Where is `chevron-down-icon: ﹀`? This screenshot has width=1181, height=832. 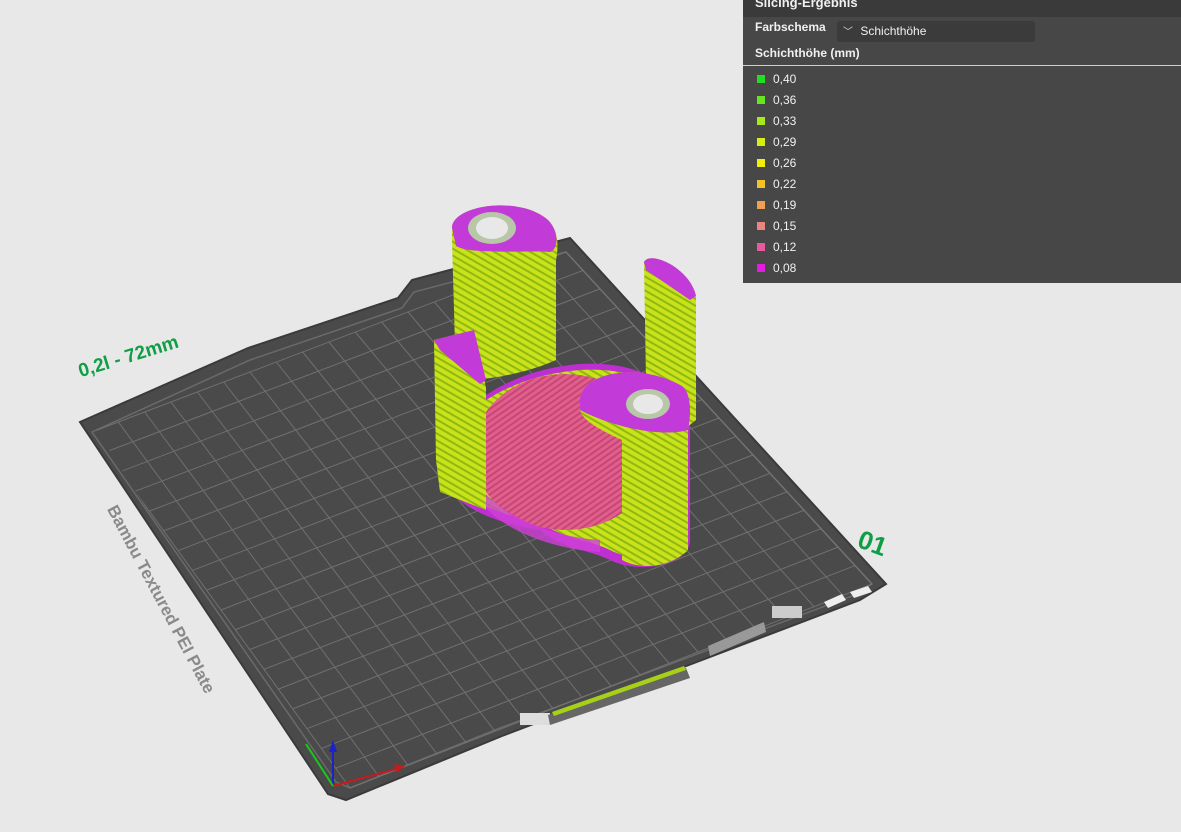 chevron-down-icon: ﹀ is located at coordinates (848, 32).